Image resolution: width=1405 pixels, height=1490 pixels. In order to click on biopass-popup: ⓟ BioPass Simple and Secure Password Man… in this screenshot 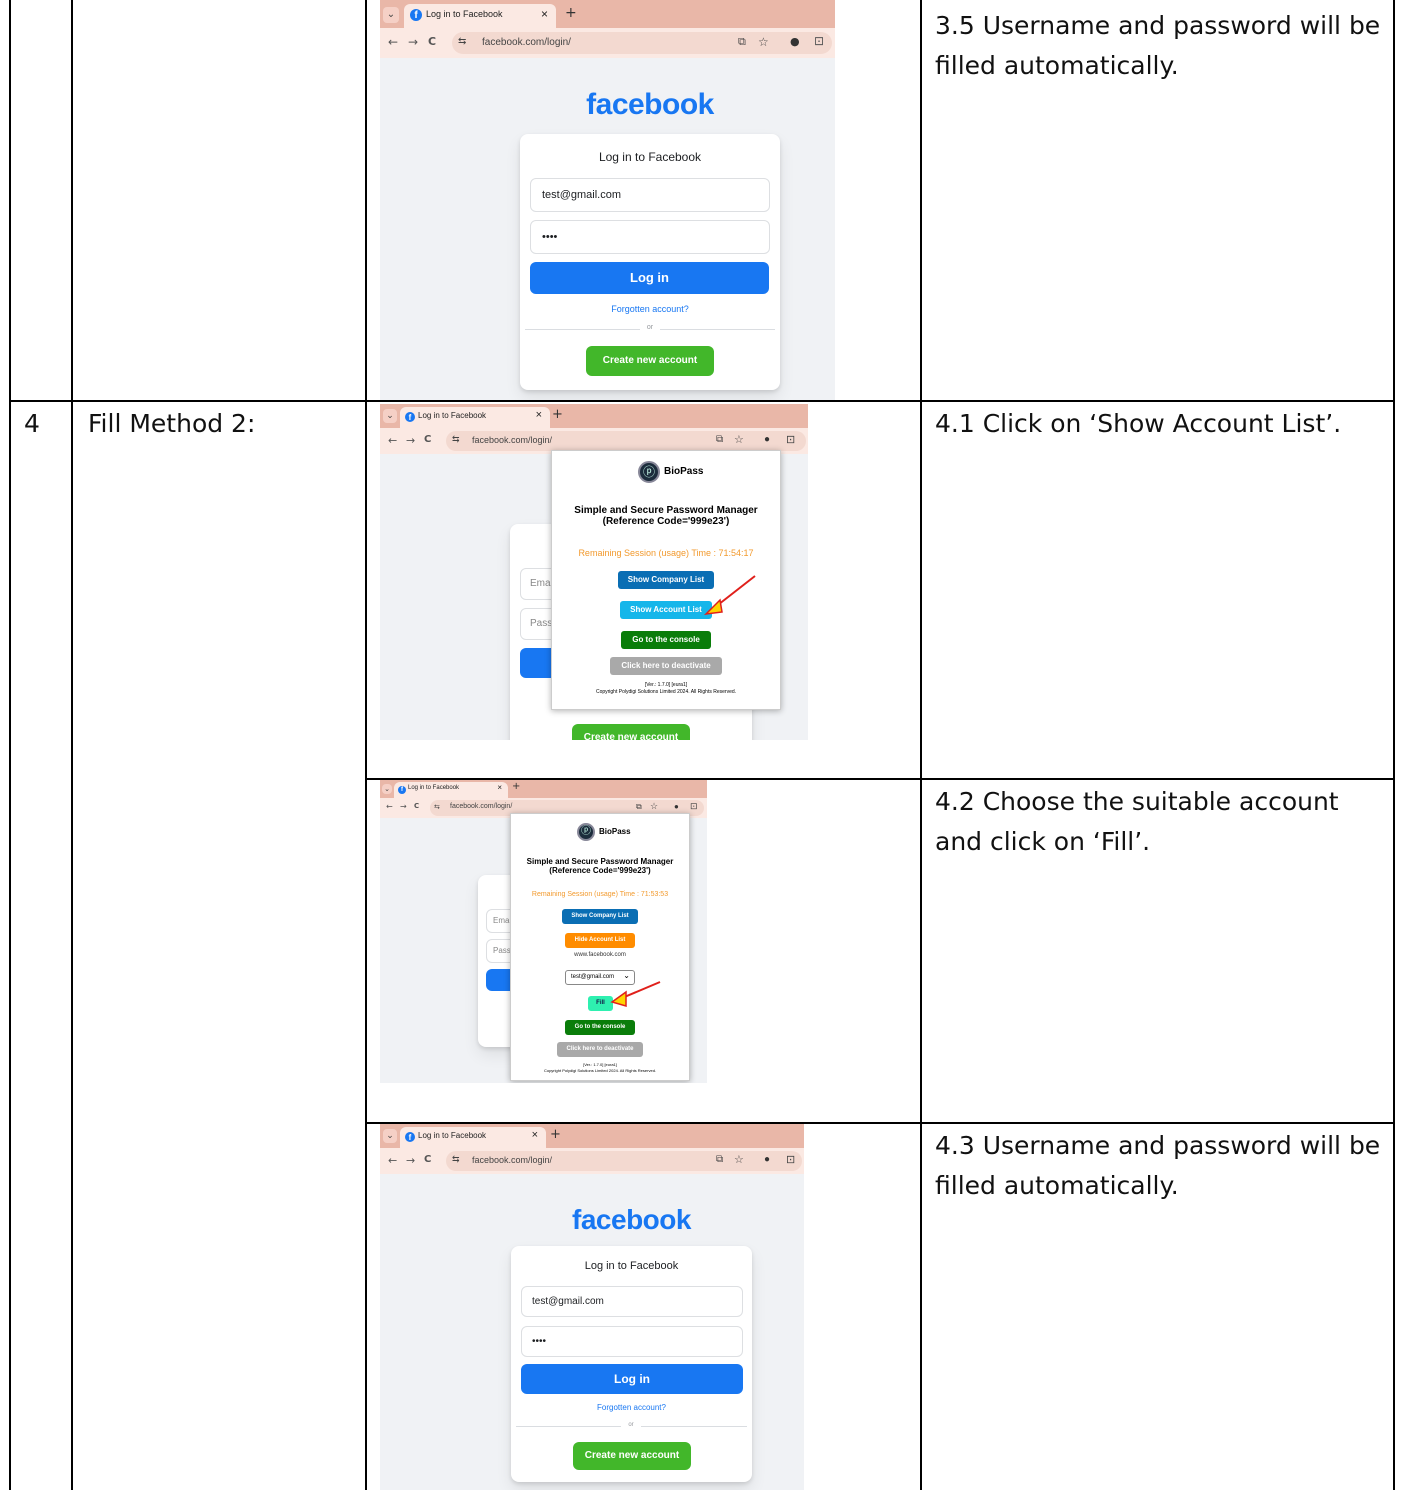, I will do `click(600, 947)`.